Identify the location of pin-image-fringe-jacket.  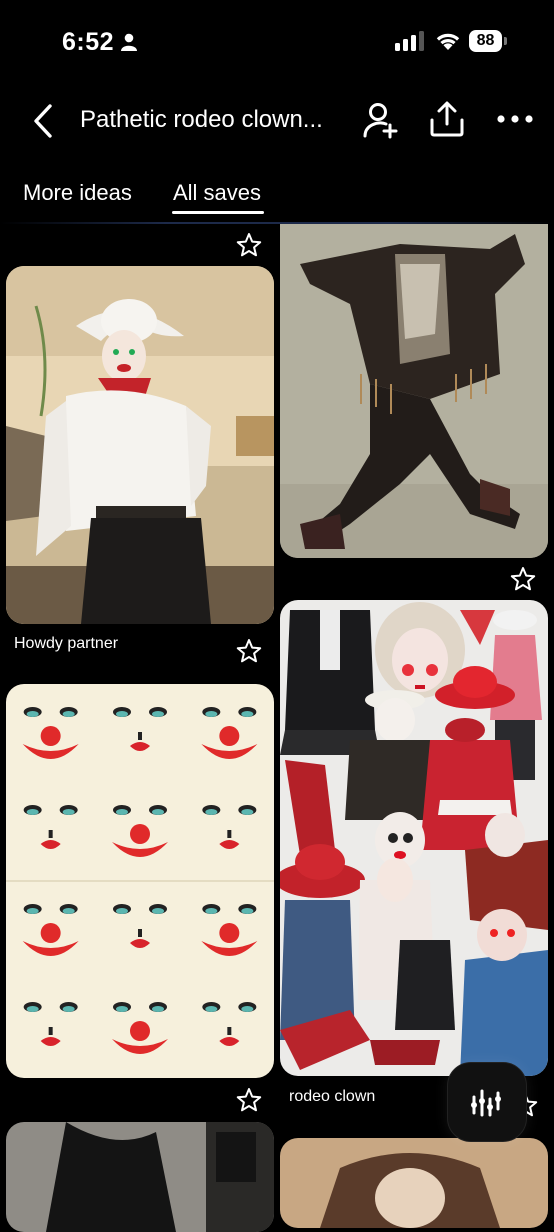
(414, 391).